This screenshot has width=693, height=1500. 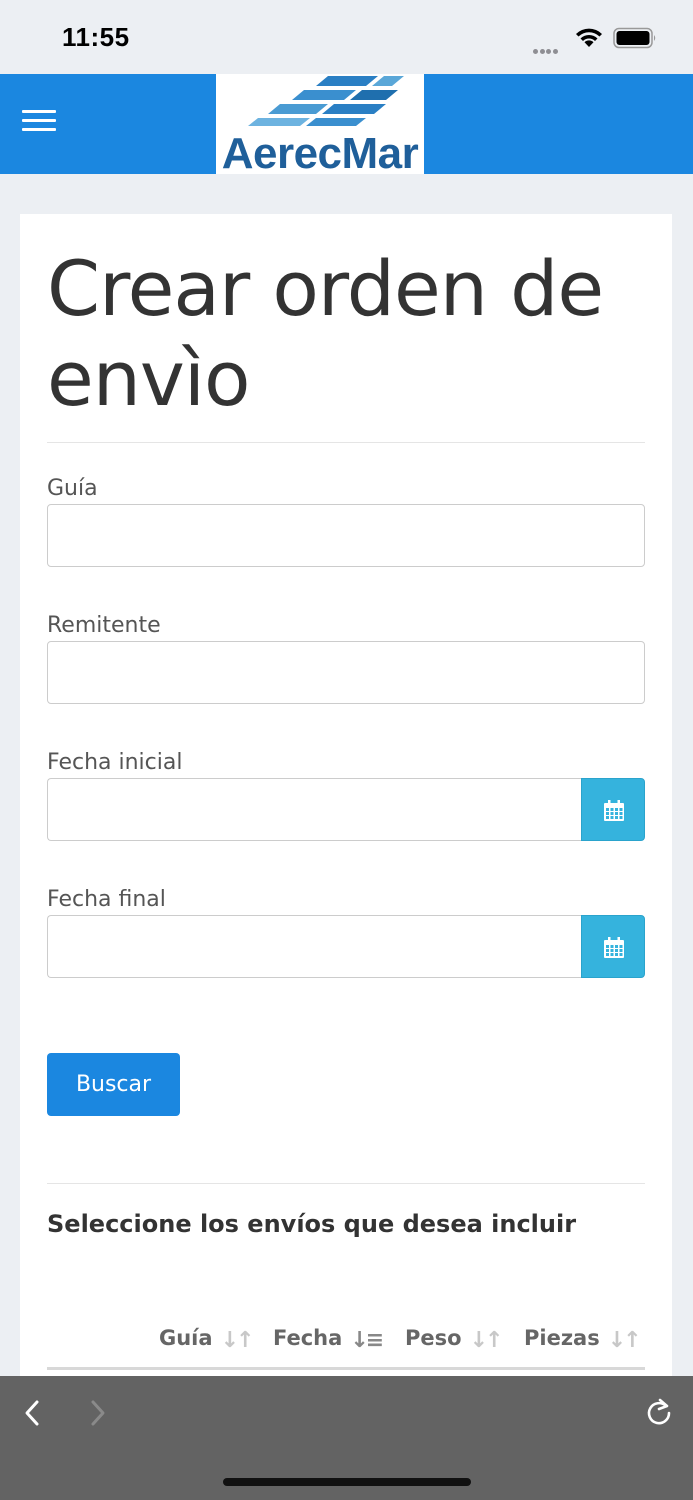 I want to click on app-header: AerecMar, so click(x=346, y=124).